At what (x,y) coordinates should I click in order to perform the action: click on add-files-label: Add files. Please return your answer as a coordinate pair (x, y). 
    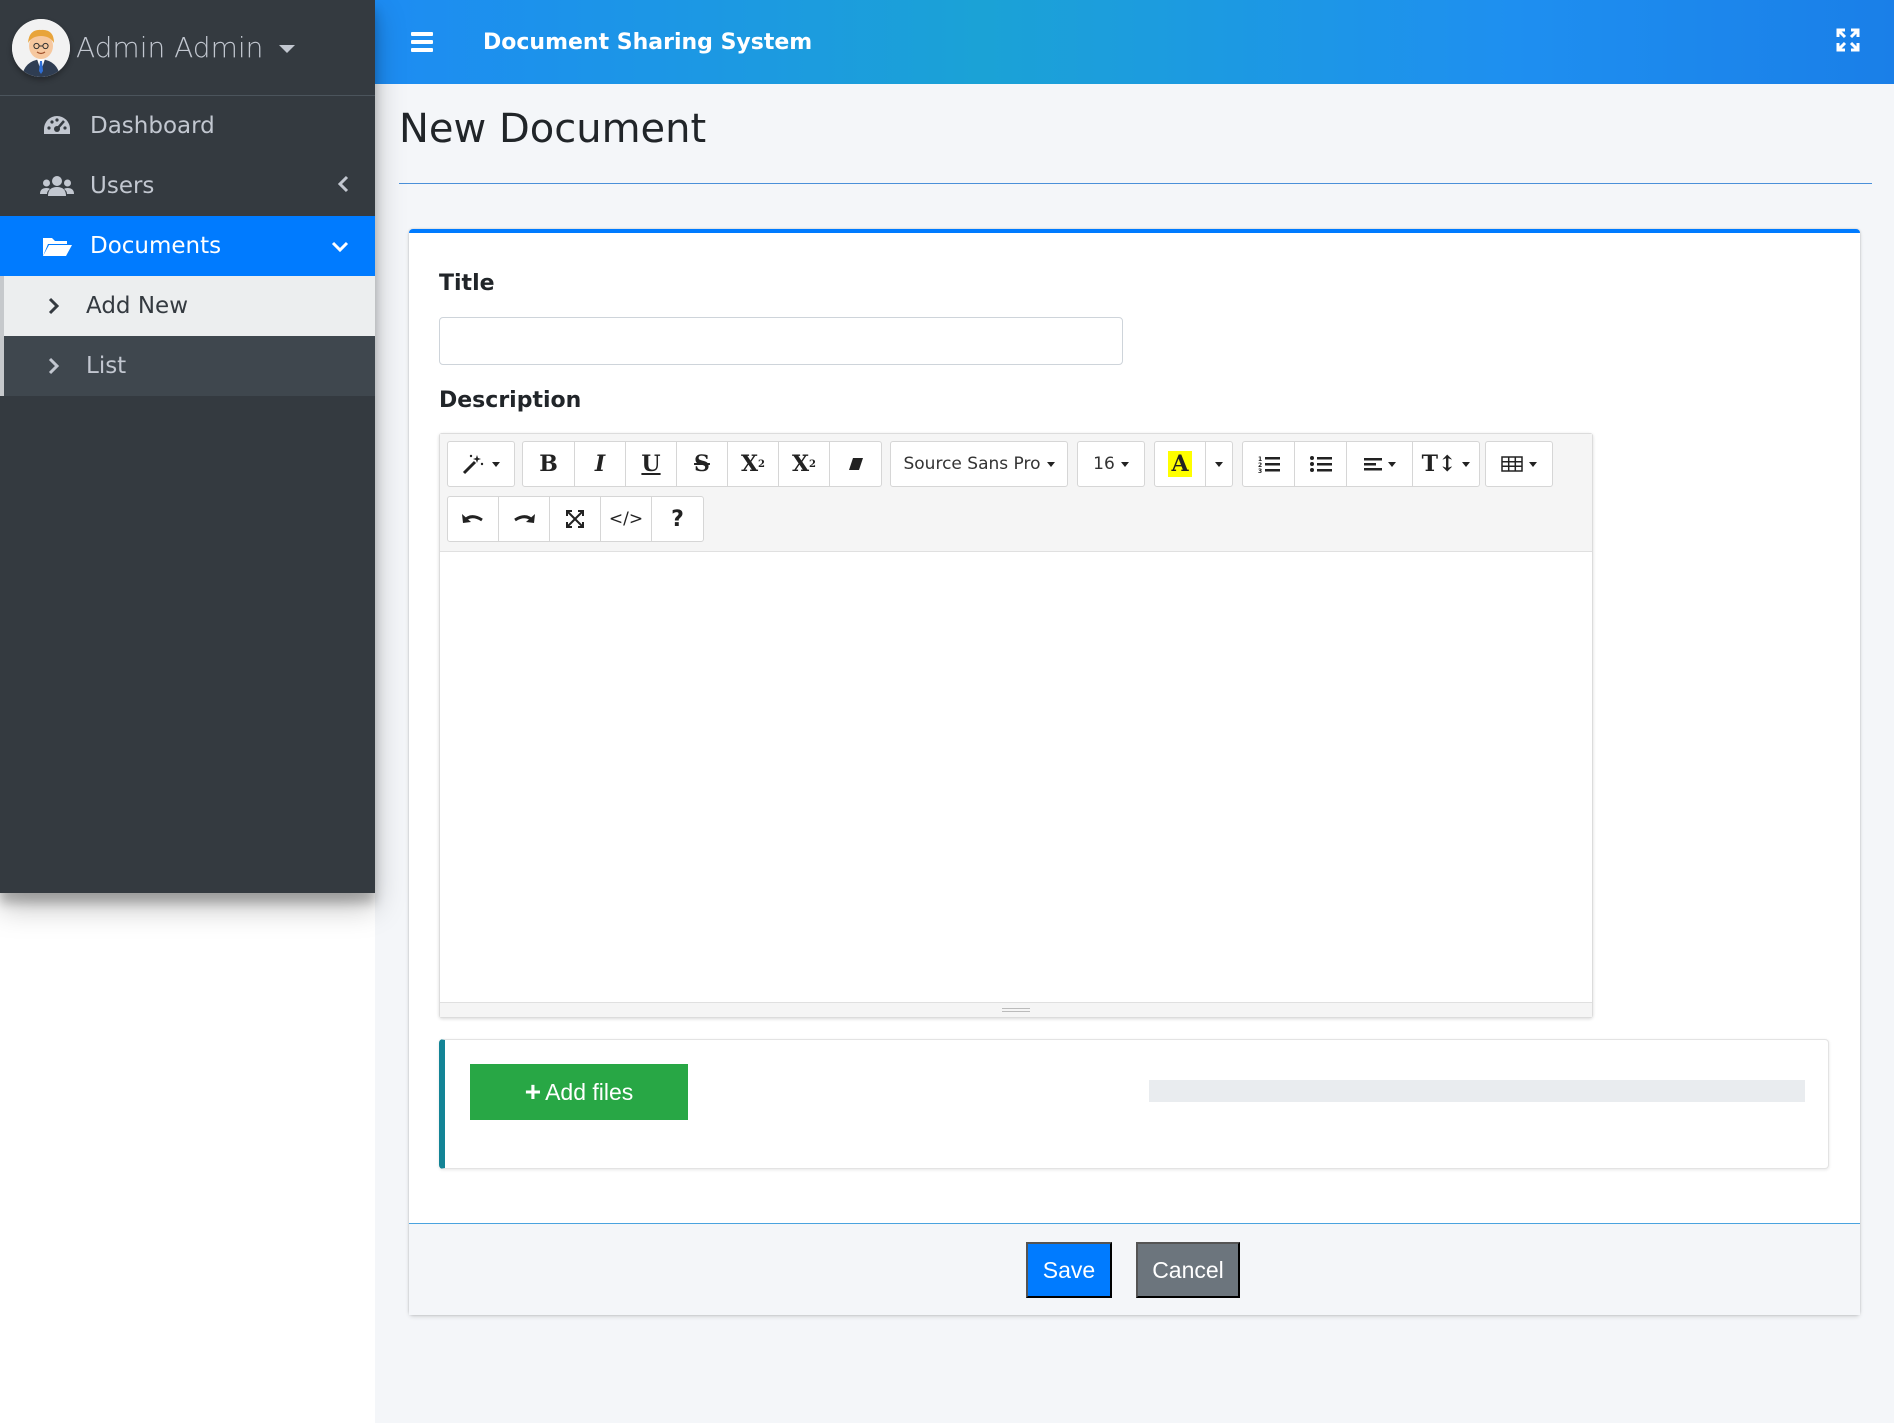
    Looking at the image, I should click on (589, 1091).